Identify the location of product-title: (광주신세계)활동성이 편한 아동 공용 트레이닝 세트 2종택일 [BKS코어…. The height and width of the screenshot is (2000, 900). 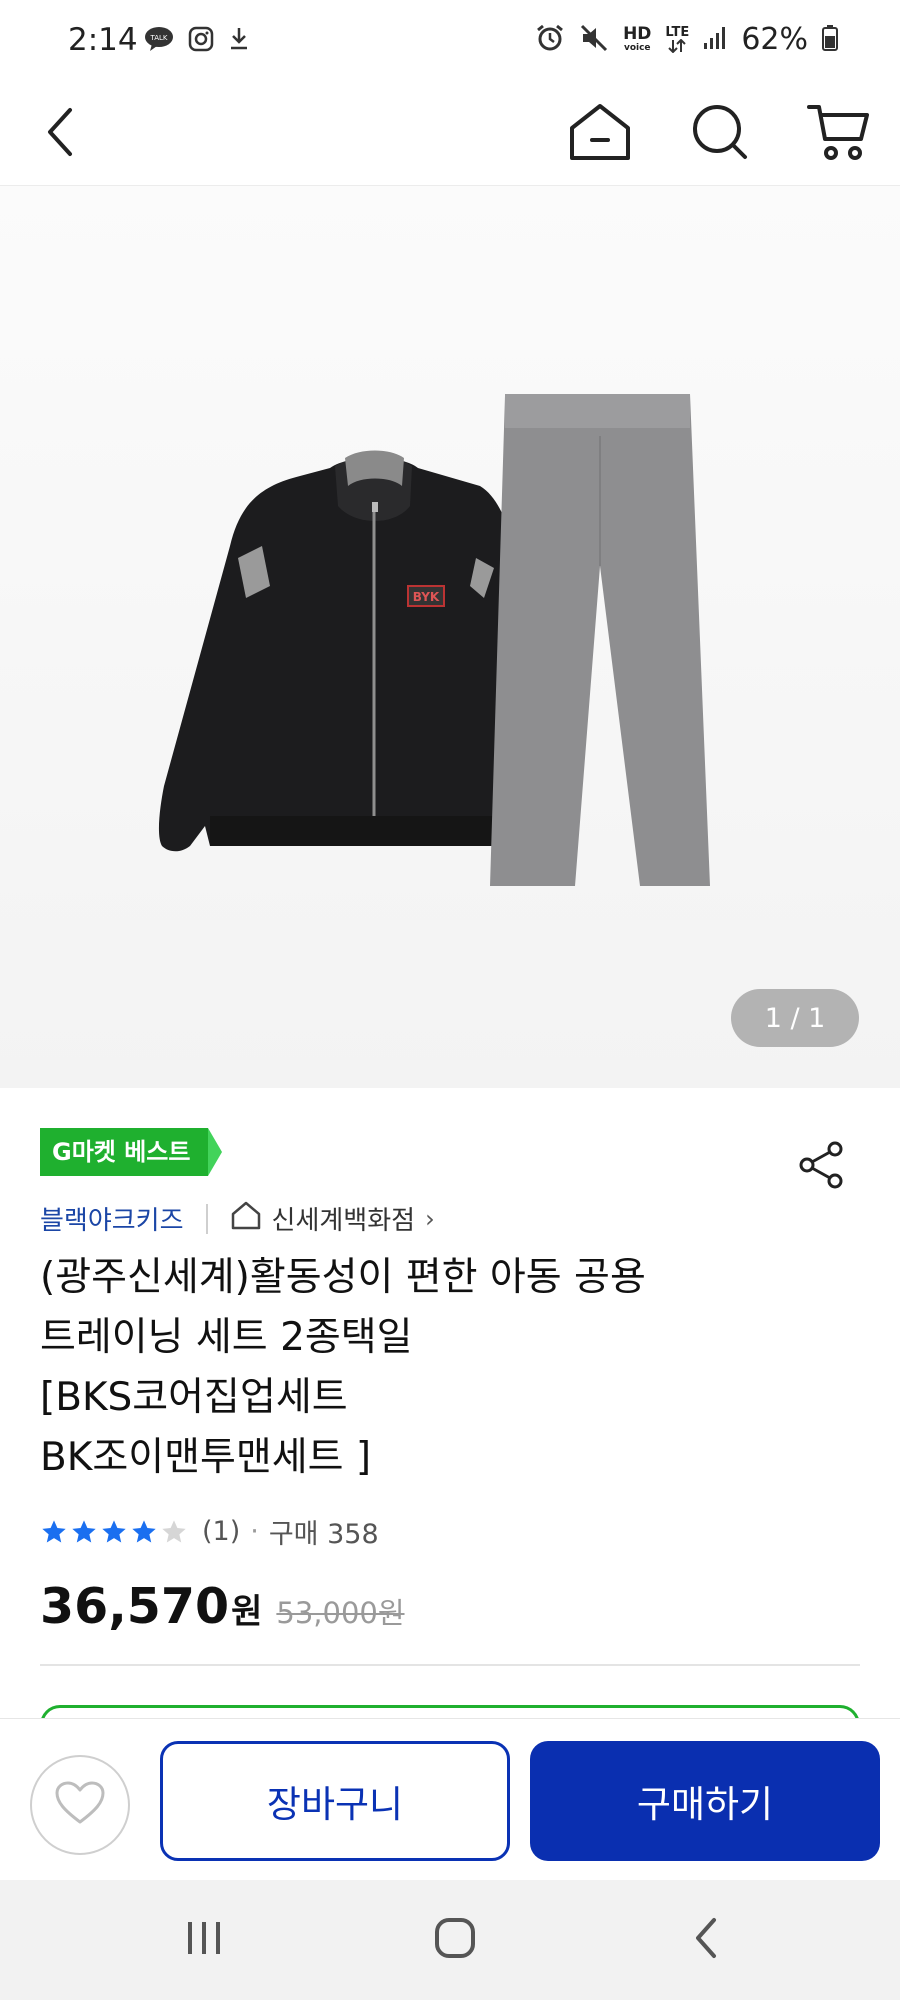
(343, 1367).